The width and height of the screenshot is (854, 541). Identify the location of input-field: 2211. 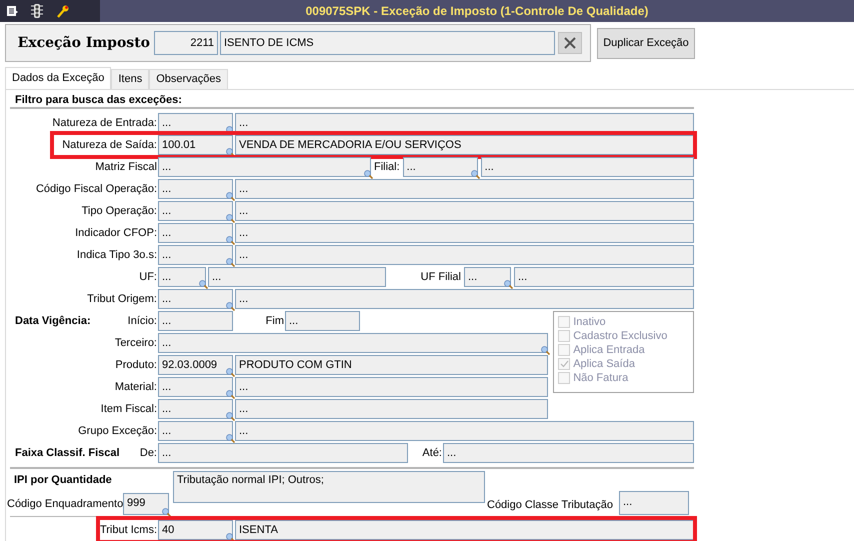
(186, 43).